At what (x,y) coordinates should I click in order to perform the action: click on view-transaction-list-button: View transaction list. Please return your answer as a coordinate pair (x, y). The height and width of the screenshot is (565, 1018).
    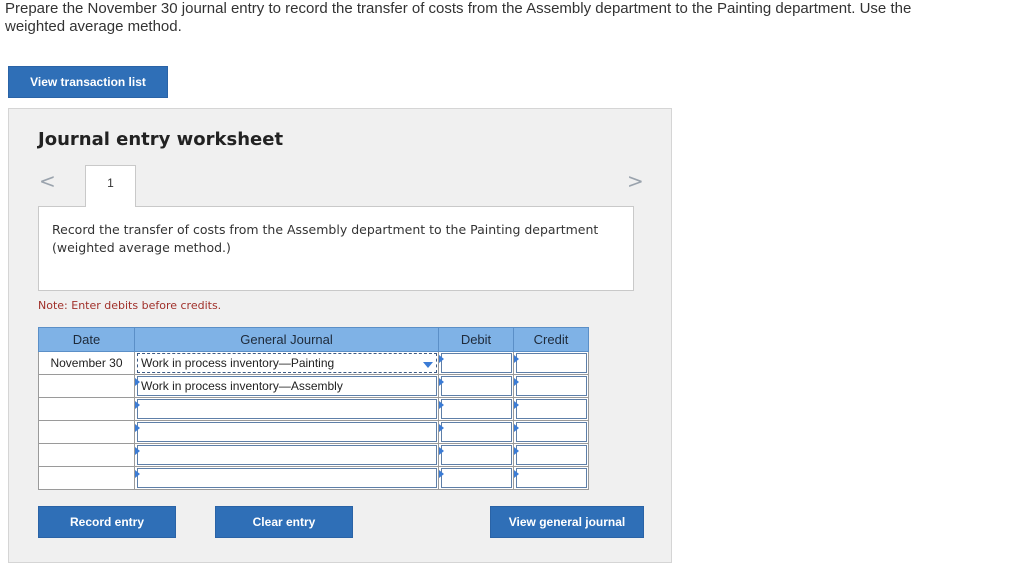
    Looking at the image, I should click on (88, 82).